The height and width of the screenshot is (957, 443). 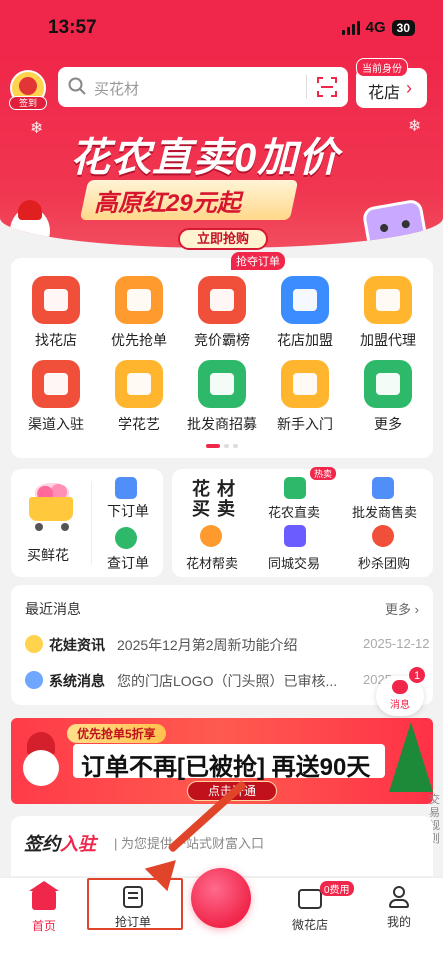 What do you see at coordinates (384, 511) in the screenshot?
I see `wholesaler-sale-link: 批发商售卖` at bounding box center [384, 511].